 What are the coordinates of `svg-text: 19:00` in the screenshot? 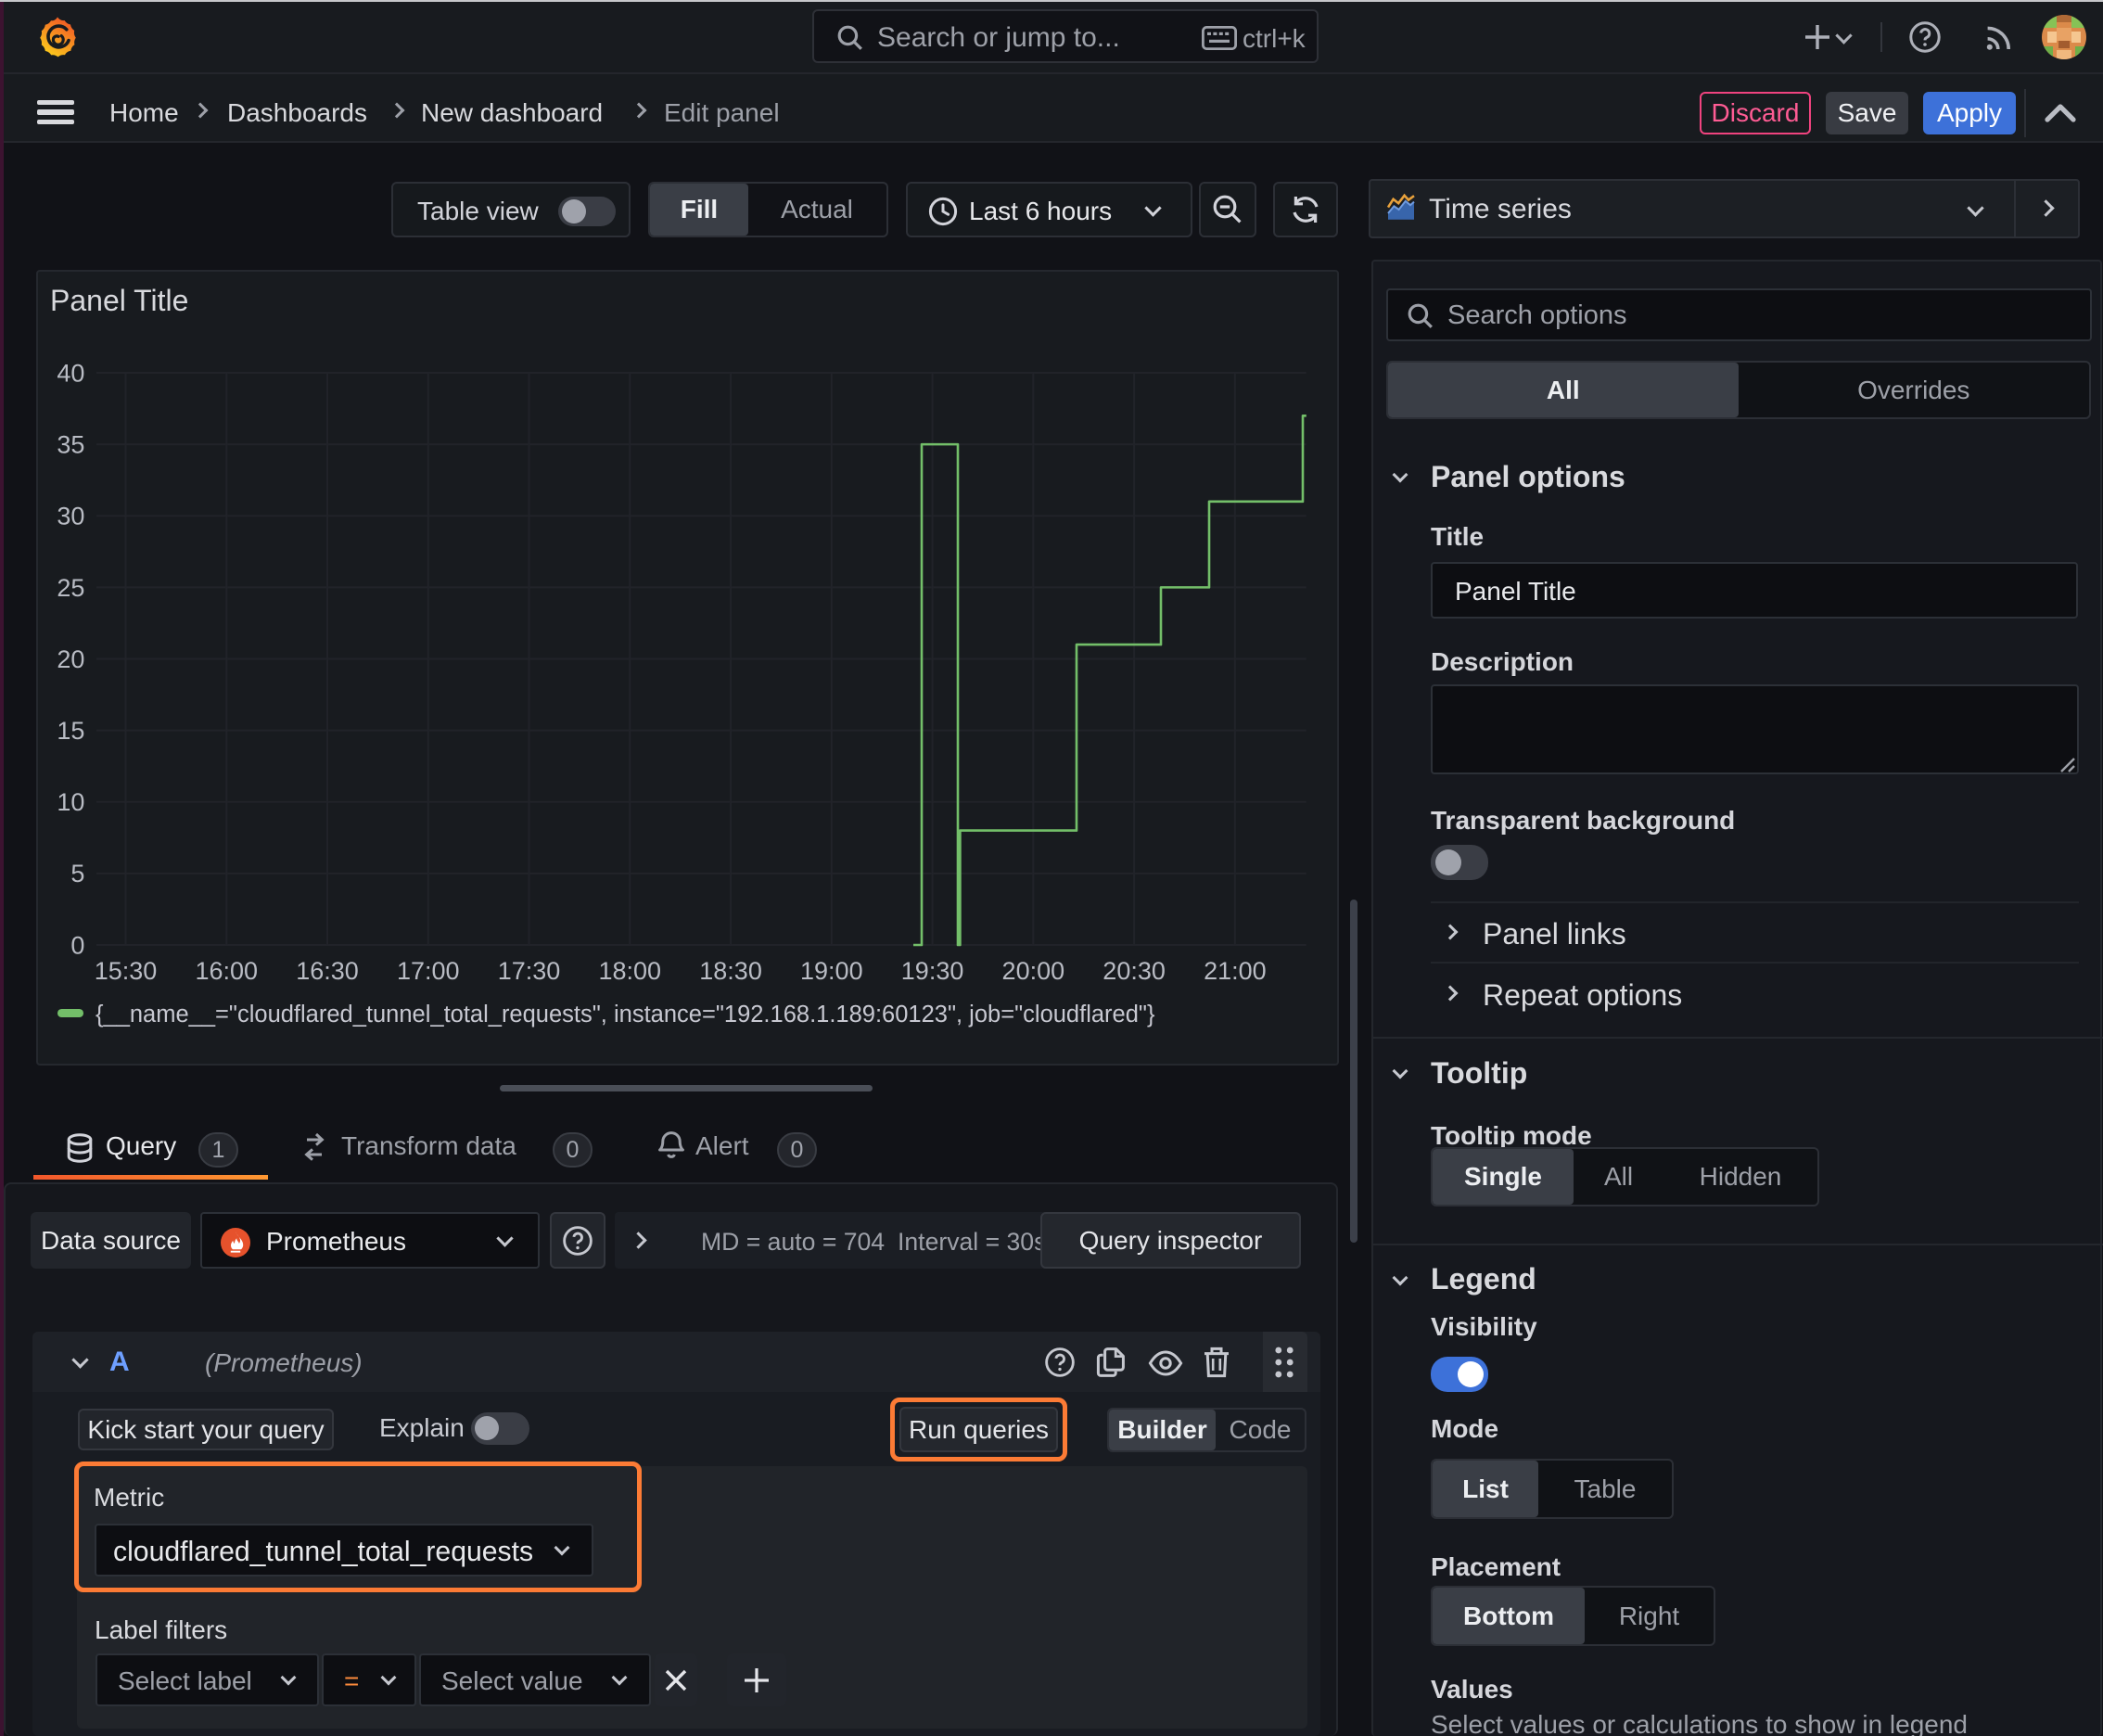 It's located at (831, 971).